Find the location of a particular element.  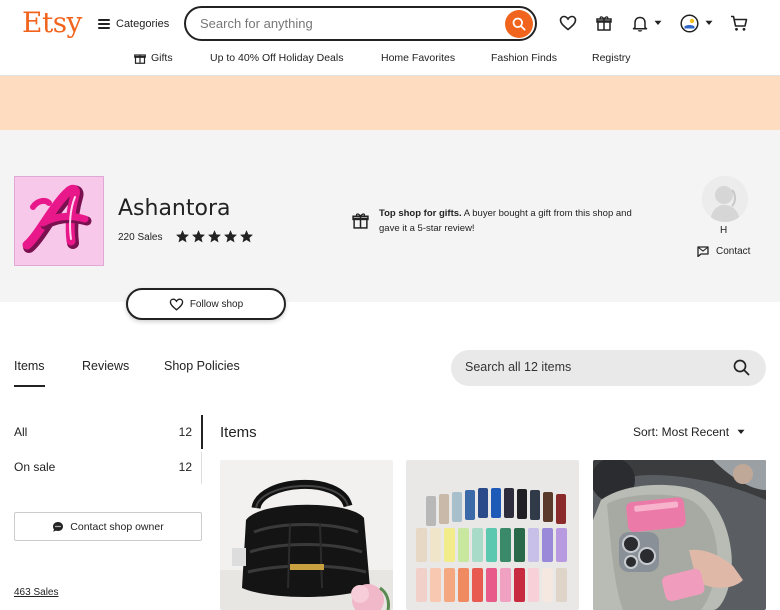

divider is located at coordinates (201, 468).